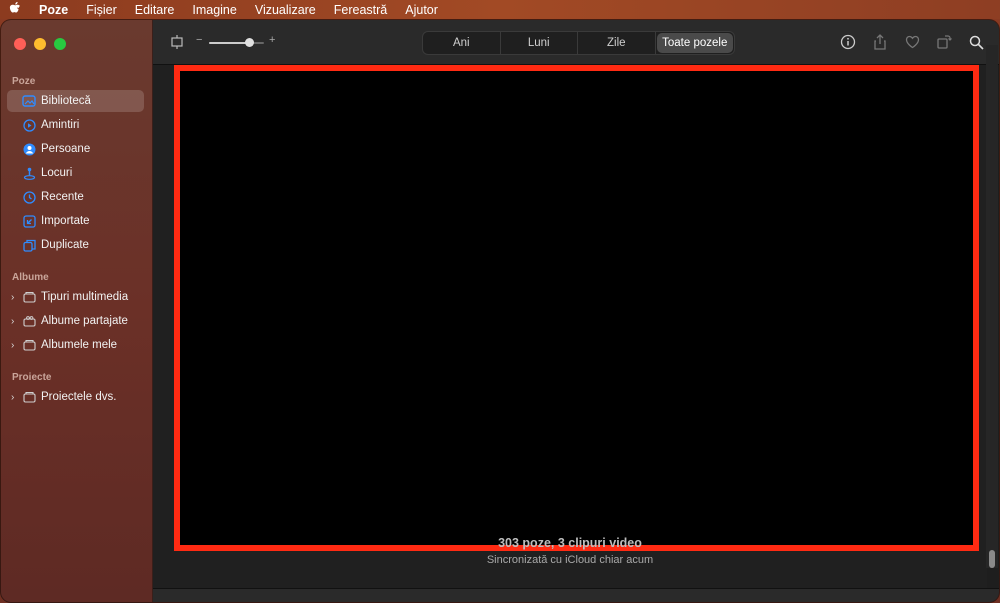 The image size is (1000, 603). Describe the element at coordinates (880, 42) in the screenshot. I see `share-icon` at that location.